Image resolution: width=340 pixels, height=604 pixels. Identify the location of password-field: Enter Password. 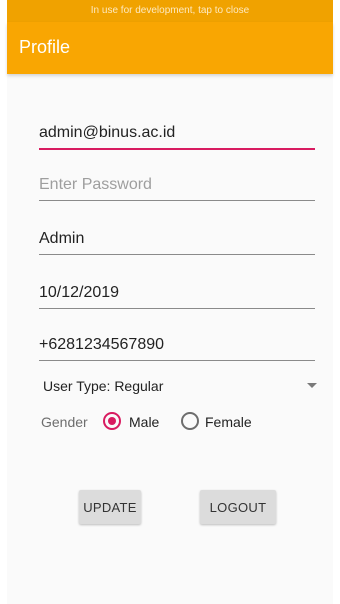
(177, 185).